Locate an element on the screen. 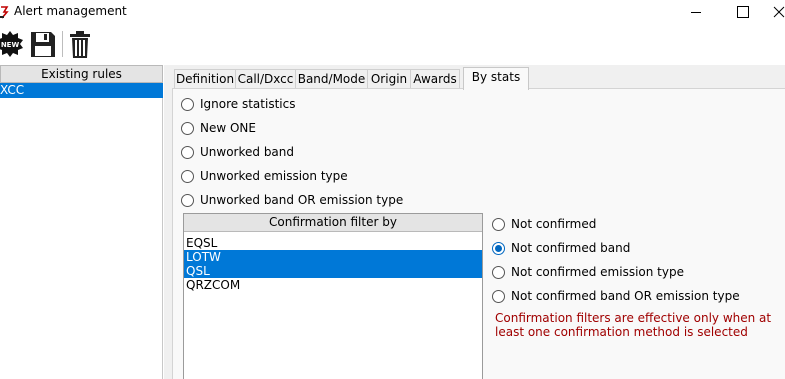 Image resolution: width=785 pixels, height=379 pixels. radio-not-confirmed-emission-type: Not confirmed emission type is located at coordinates (588, 272).